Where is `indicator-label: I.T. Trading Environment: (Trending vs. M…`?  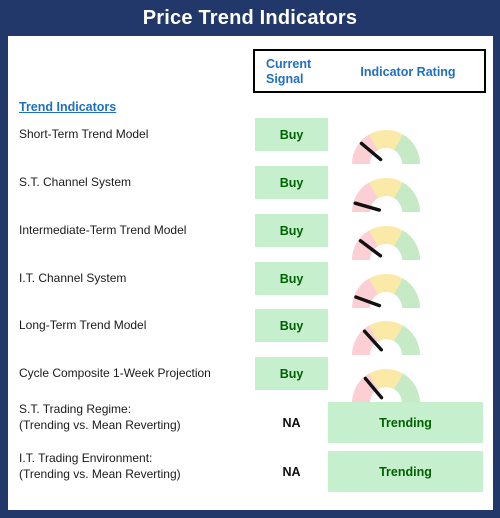 indicator-label: I.T. Trading Environment: (Trending vs. M… is located at coordinates (100, 466).